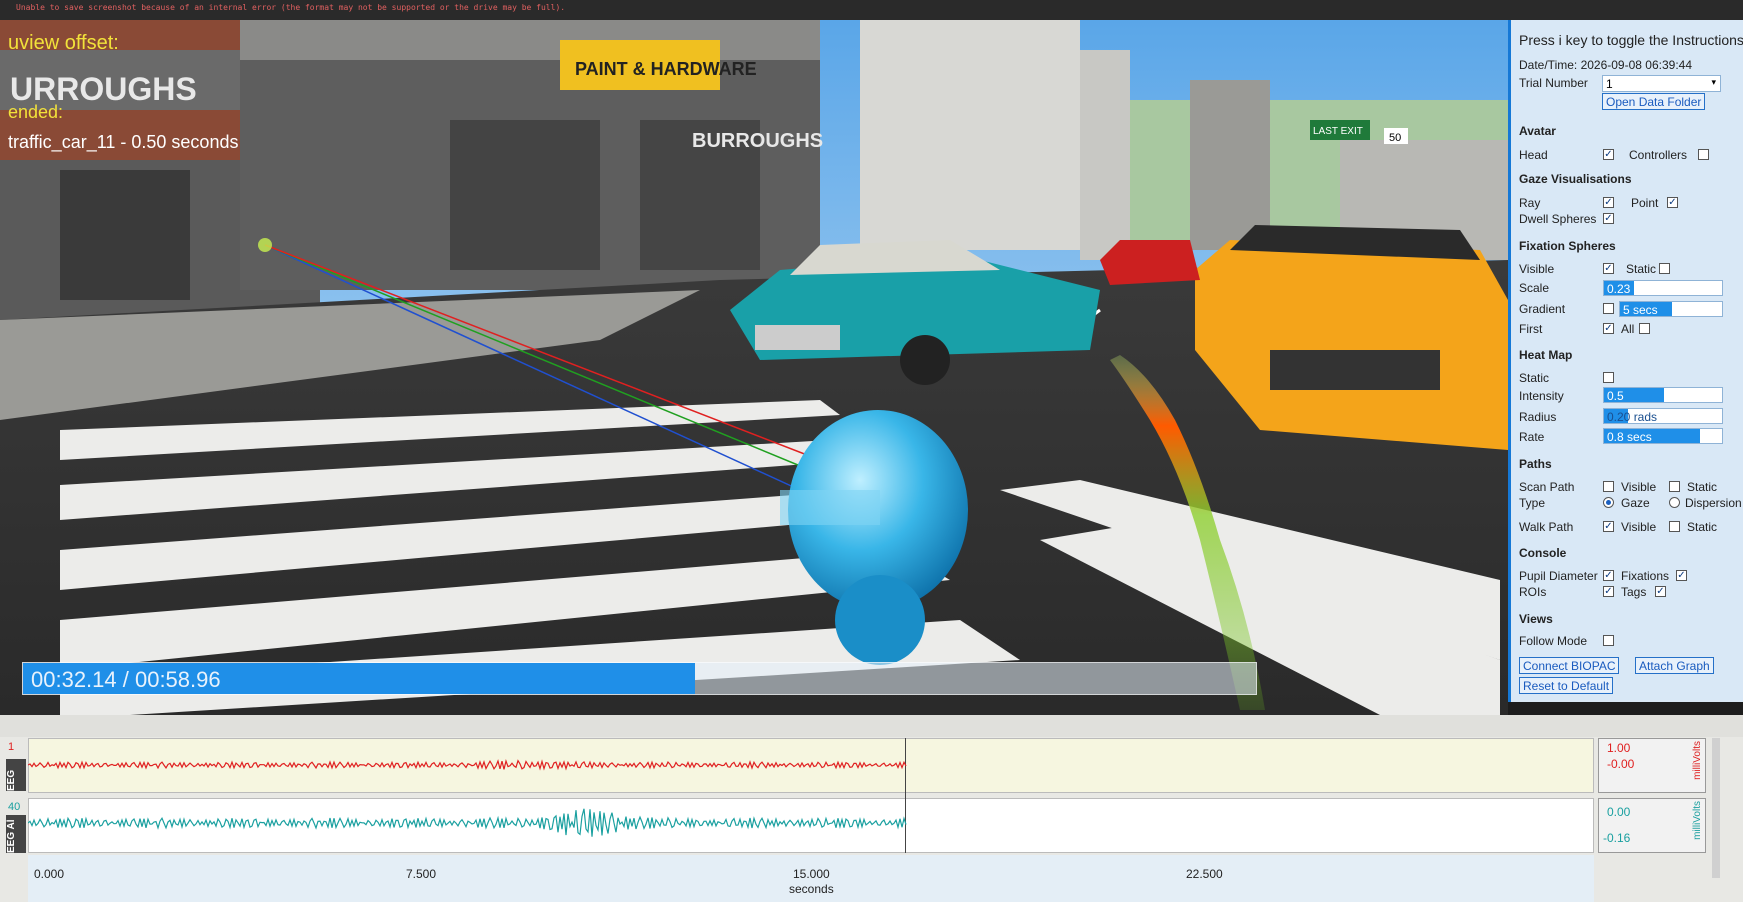 The image size is (1743, 902). What do you see at coordinates (1663, 436) in the screenshot?
I see `rate-slider: 0.8 secs` at bounding box center [1663, 436].